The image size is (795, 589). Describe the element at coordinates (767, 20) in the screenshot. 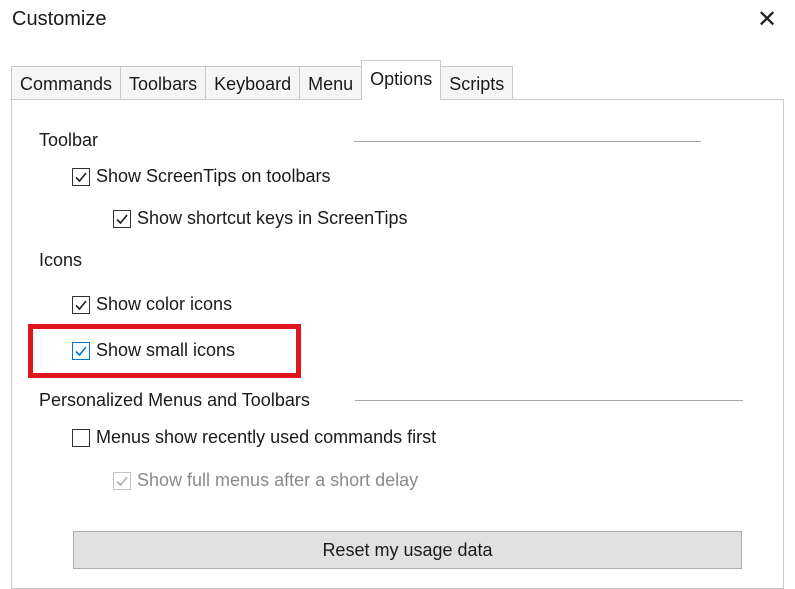

I see `close-icon: ✕` at that location.